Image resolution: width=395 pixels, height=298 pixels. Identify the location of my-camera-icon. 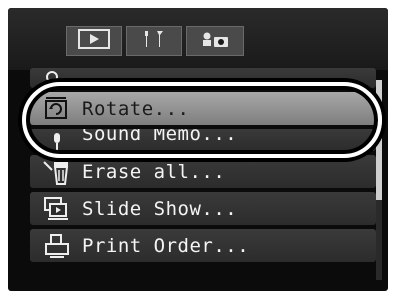
(215, 41).